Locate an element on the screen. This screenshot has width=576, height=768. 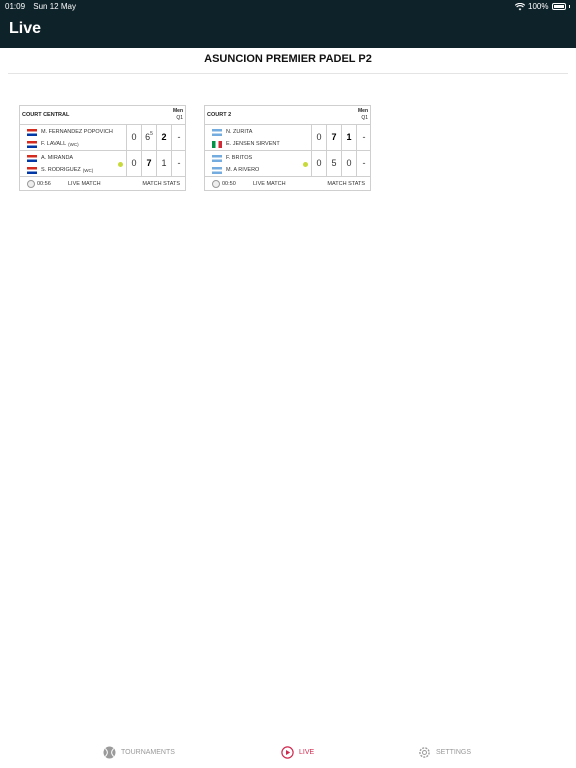
title-divider is located at coordinates (288, 73).